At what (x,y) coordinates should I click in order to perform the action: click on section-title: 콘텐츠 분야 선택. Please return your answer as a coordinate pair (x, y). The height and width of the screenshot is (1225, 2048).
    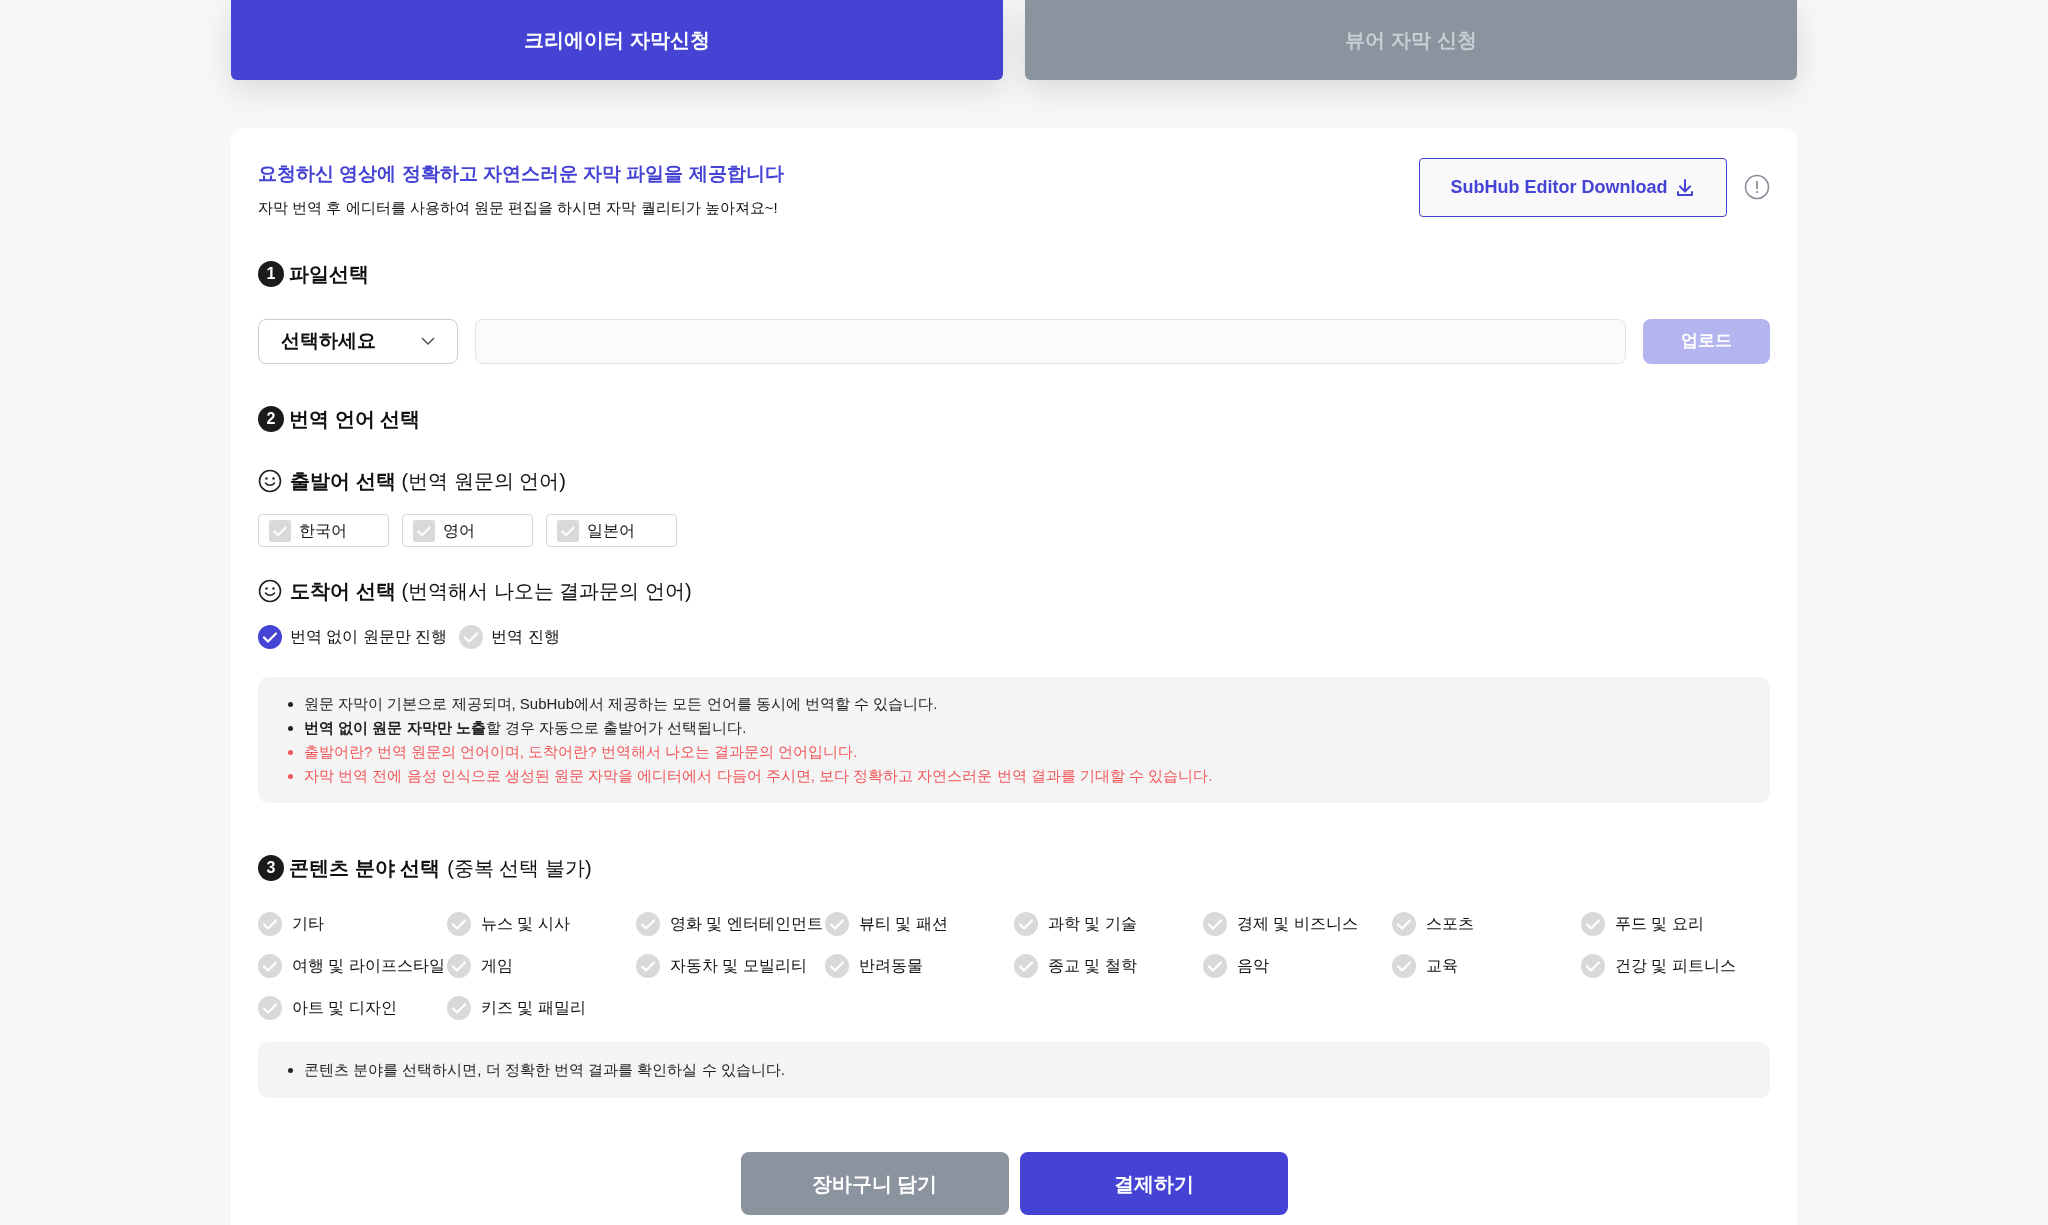
    Looking at the image, I should click on (365, 868).